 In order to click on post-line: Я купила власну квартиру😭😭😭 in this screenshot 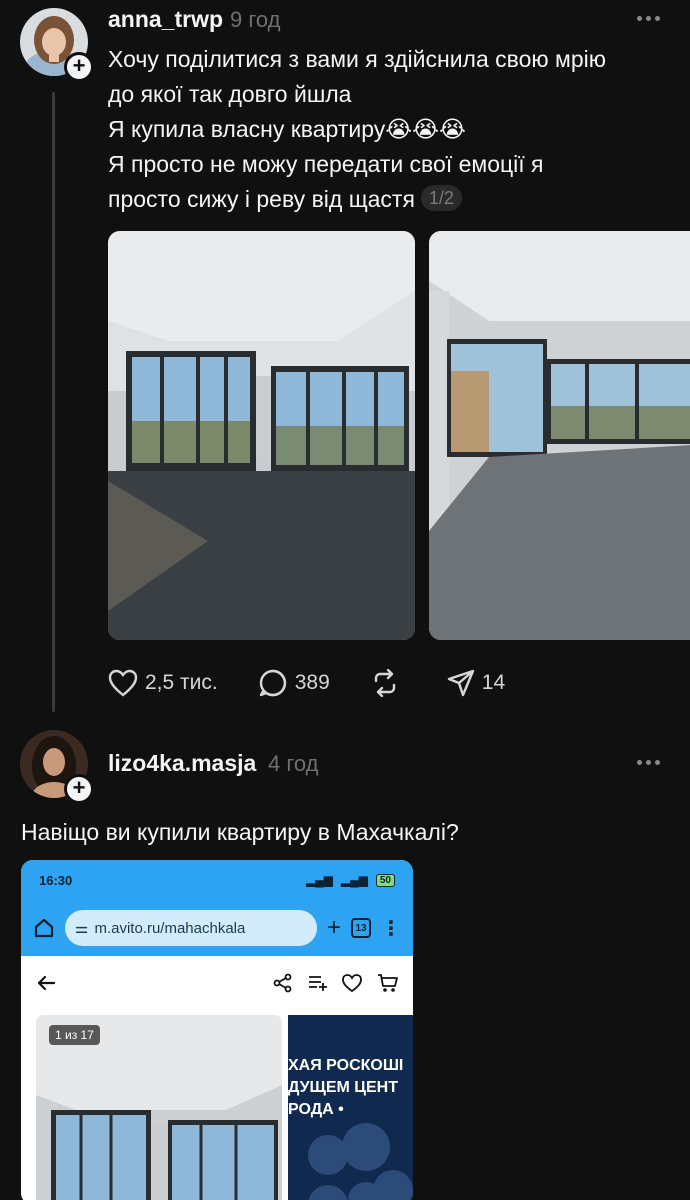, I will do `click(287, 129)`.